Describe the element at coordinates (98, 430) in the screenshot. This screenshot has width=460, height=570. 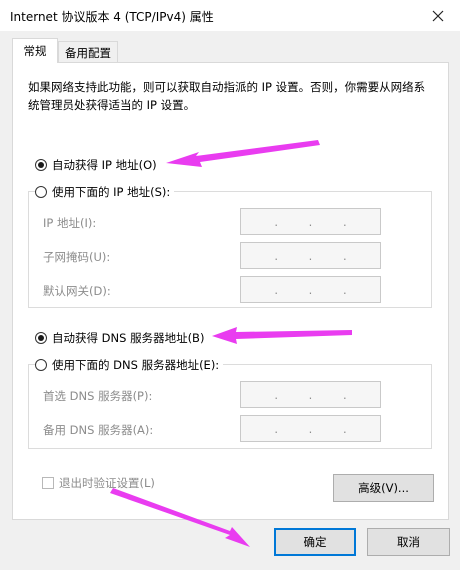
I see `alternate-dns-label: 备用 DNS 服务器(A):` at that location.